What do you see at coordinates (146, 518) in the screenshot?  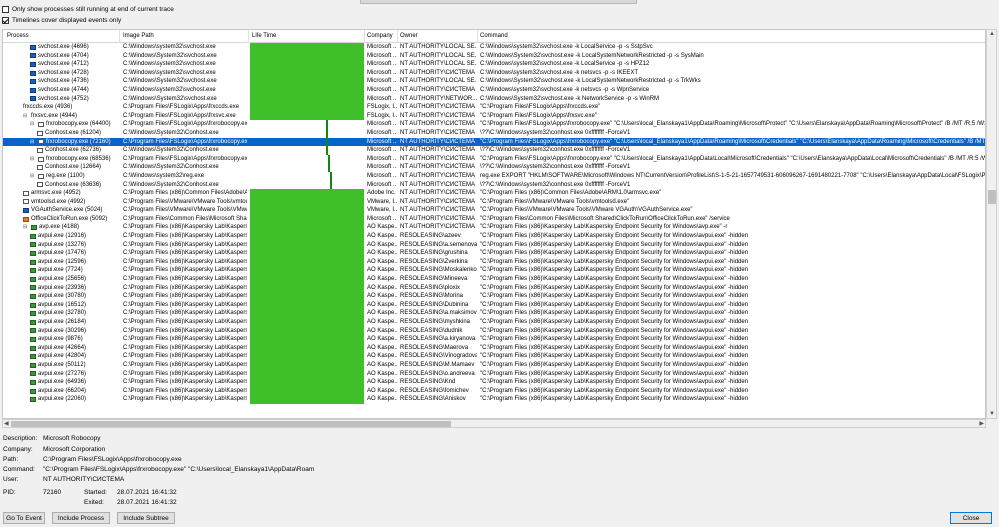 I see `include-subtree-button: Include Subtree` at bounding box center [146, 518].